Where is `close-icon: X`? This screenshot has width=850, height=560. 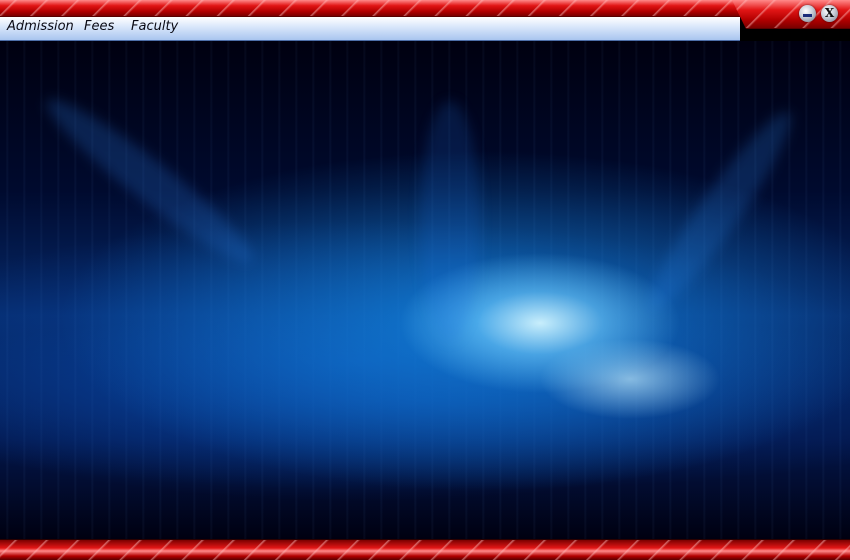 close-icon: X is located at coordinates (829, 13).